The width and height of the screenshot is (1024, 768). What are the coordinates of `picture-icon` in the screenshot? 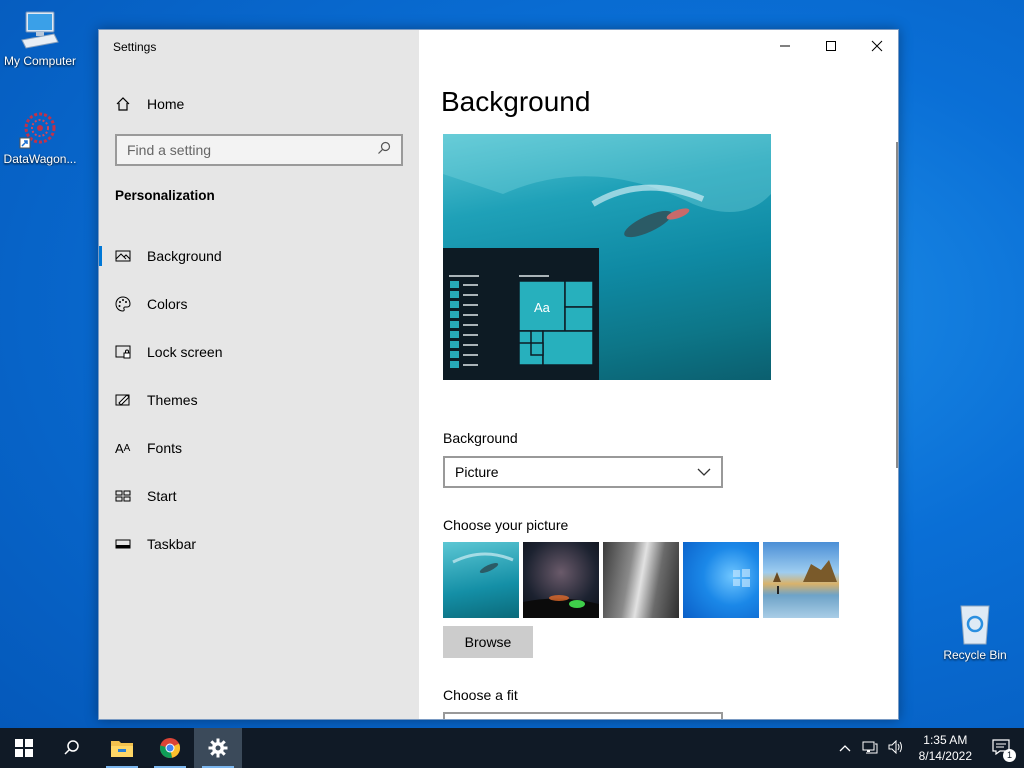 It's located at (123, 256).